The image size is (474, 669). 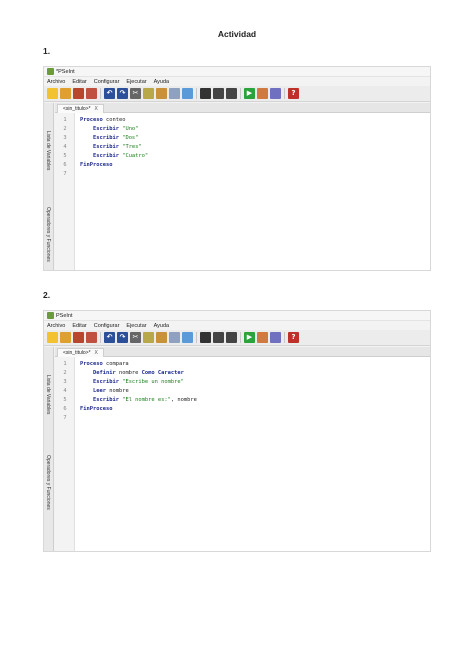 I want to click on code-text: Escribir "Tres", so click(x=108, y=147).